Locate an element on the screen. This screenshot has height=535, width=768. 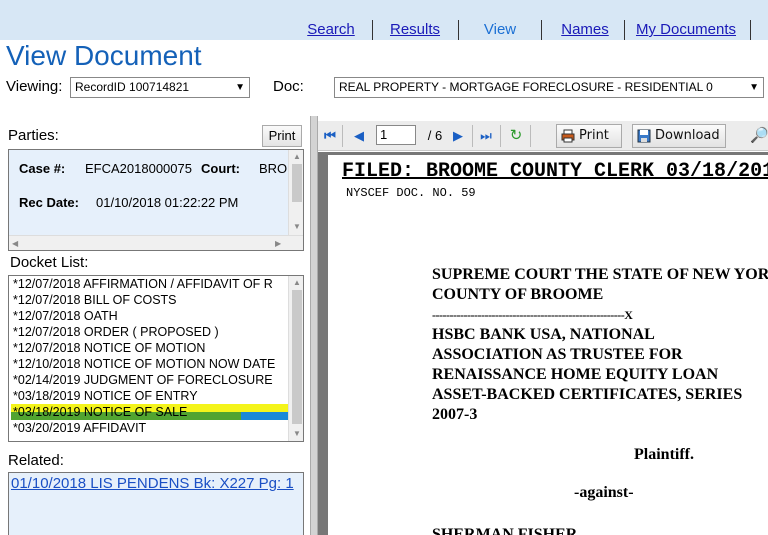
download-button: Download is located at coordinates (679, 136).